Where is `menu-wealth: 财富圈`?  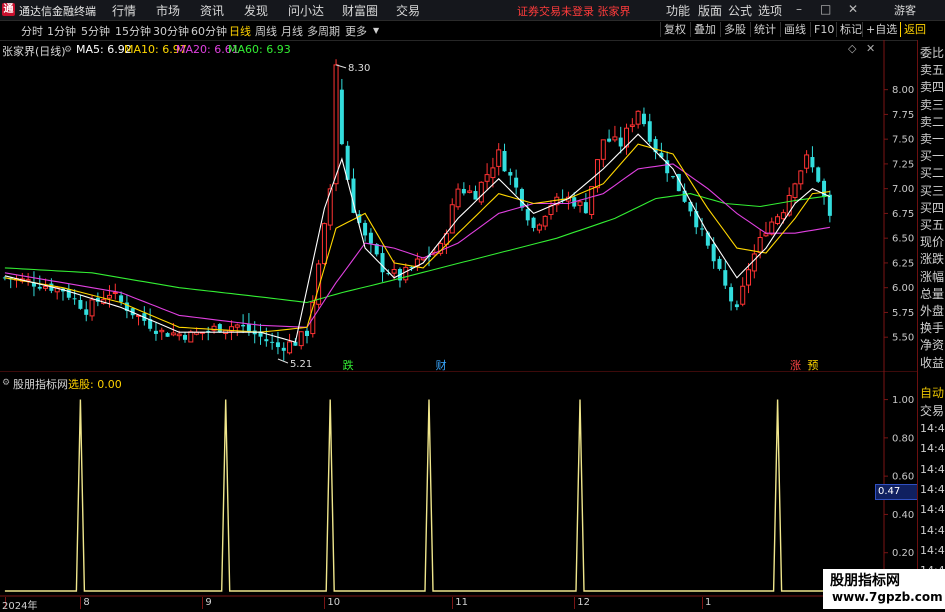
menu-wealth: 财富圈 is located at coordinates (360, 10).